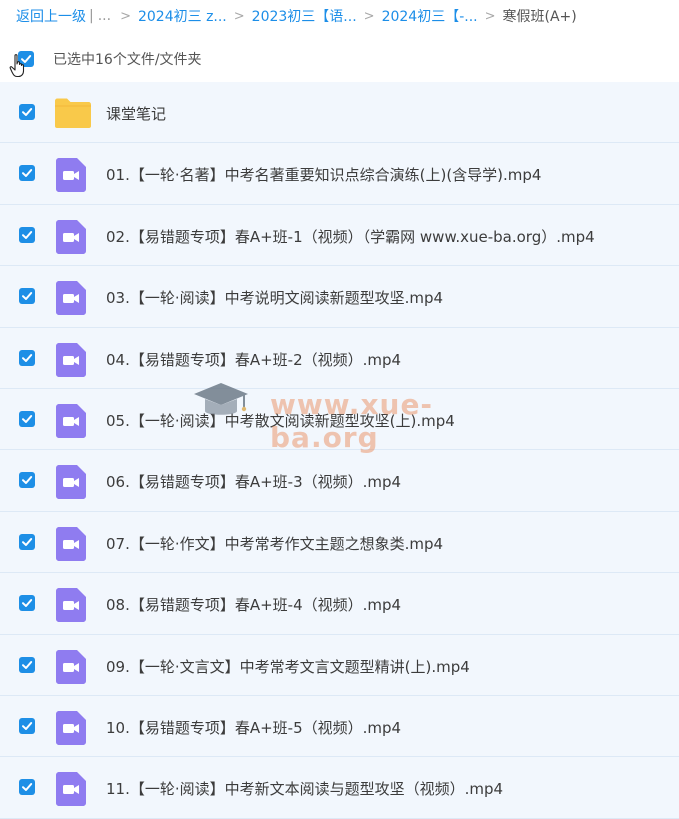 The width and height of the screenshot is (679, 819). I want to click on file-name: 06.【易错题专项】春A+班-3（视频）.mp4, so click(253, 481).